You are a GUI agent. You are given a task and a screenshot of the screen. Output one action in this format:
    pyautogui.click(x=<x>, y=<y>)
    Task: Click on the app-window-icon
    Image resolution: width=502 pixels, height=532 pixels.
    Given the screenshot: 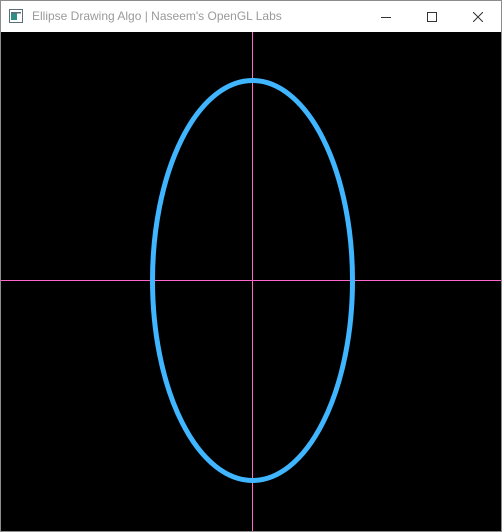 What is the action you would take?
    pyautogui.click(x=16, y=16)
    